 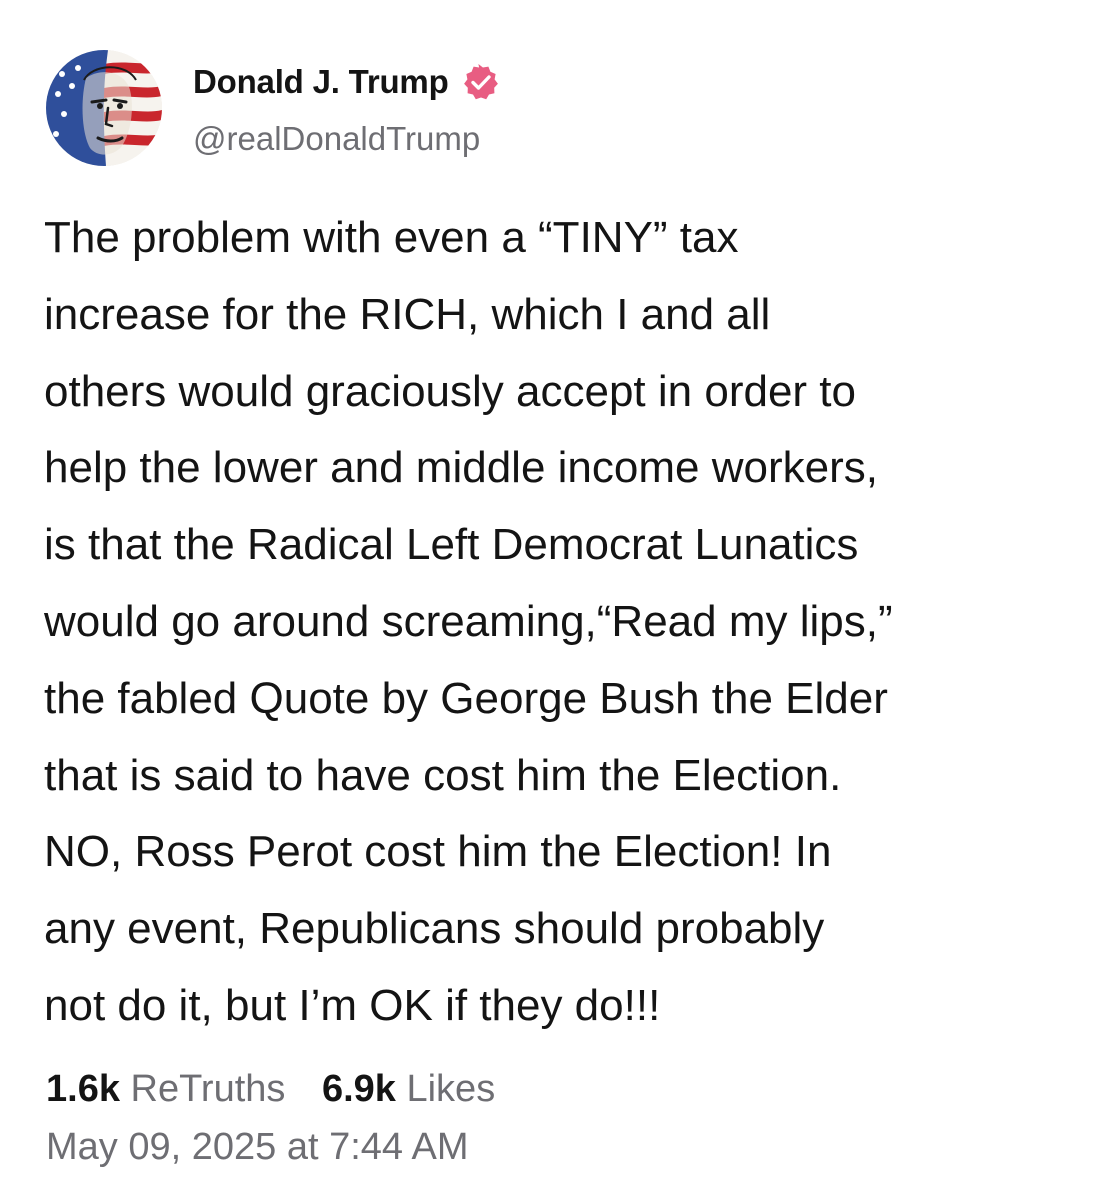 I want to click on verified-badge-icon, so click(x=481, y=82).